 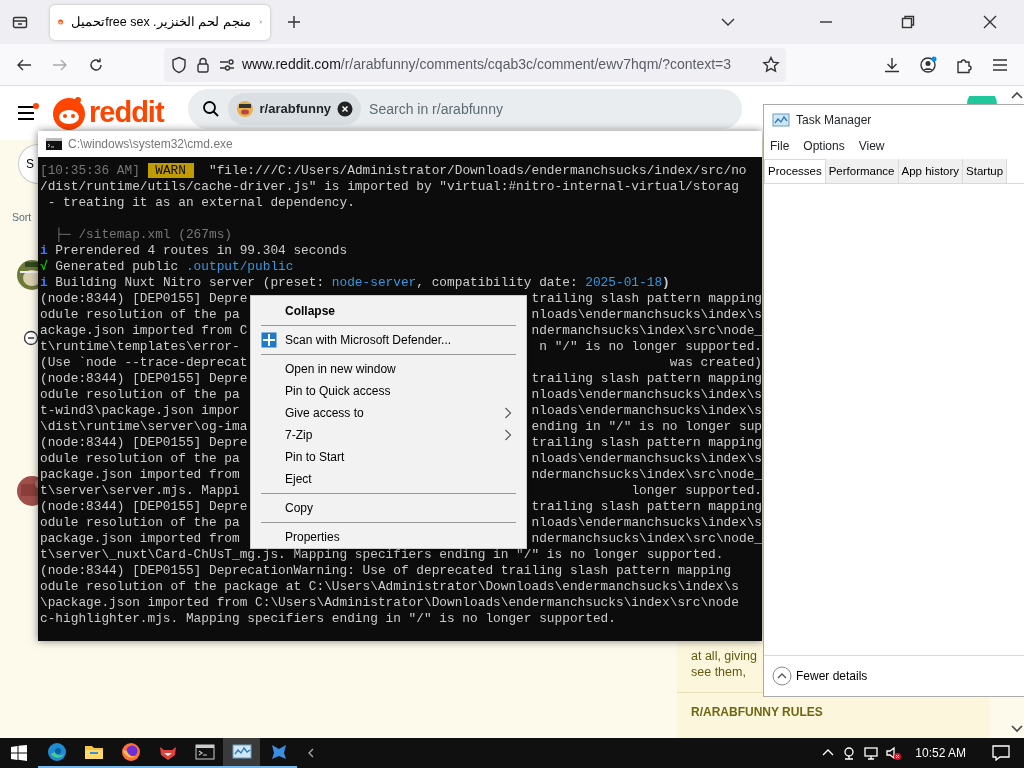 What do you see at coordinates (160, 22) in the screenshot?
I see `browser-tab: منجم لحم الخنزير. free sexتحميل` at bounding box center [160, 22].